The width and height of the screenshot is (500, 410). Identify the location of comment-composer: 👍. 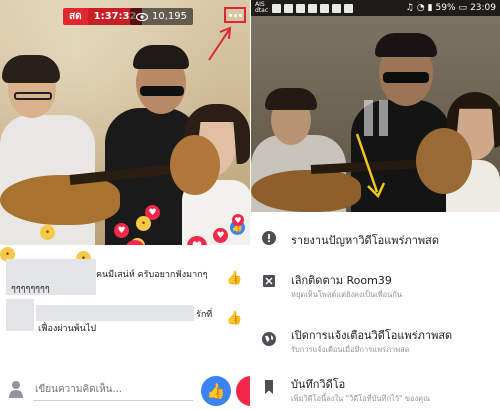
(125, 390).